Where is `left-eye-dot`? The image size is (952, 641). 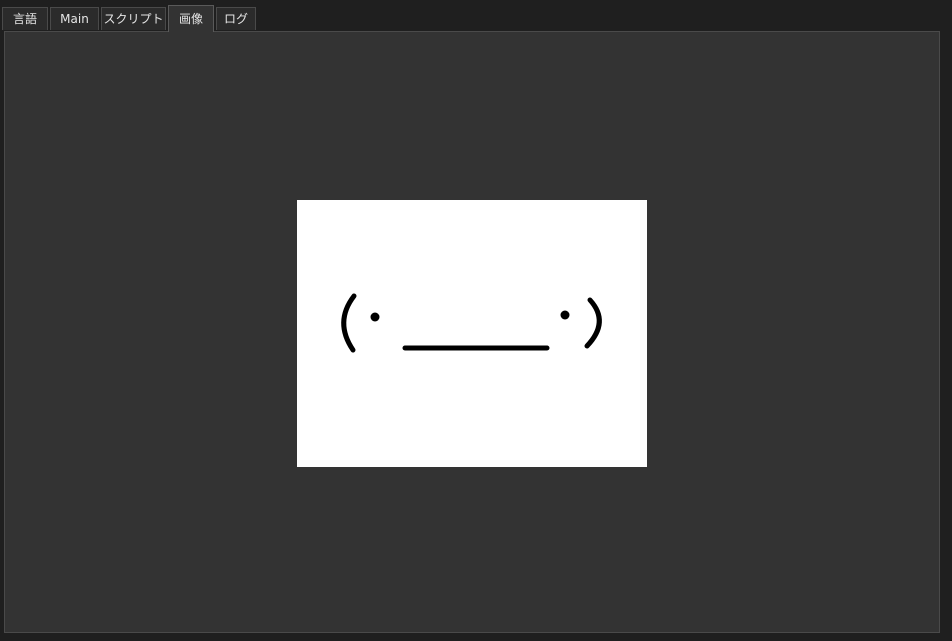 left-eye-dot is located at coordinates (375, 317).